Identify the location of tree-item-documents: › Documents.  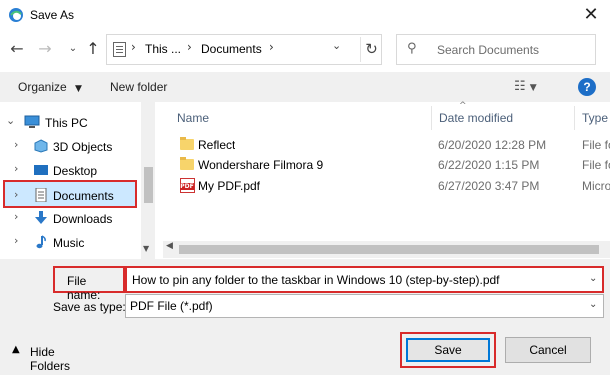
(70, 194).